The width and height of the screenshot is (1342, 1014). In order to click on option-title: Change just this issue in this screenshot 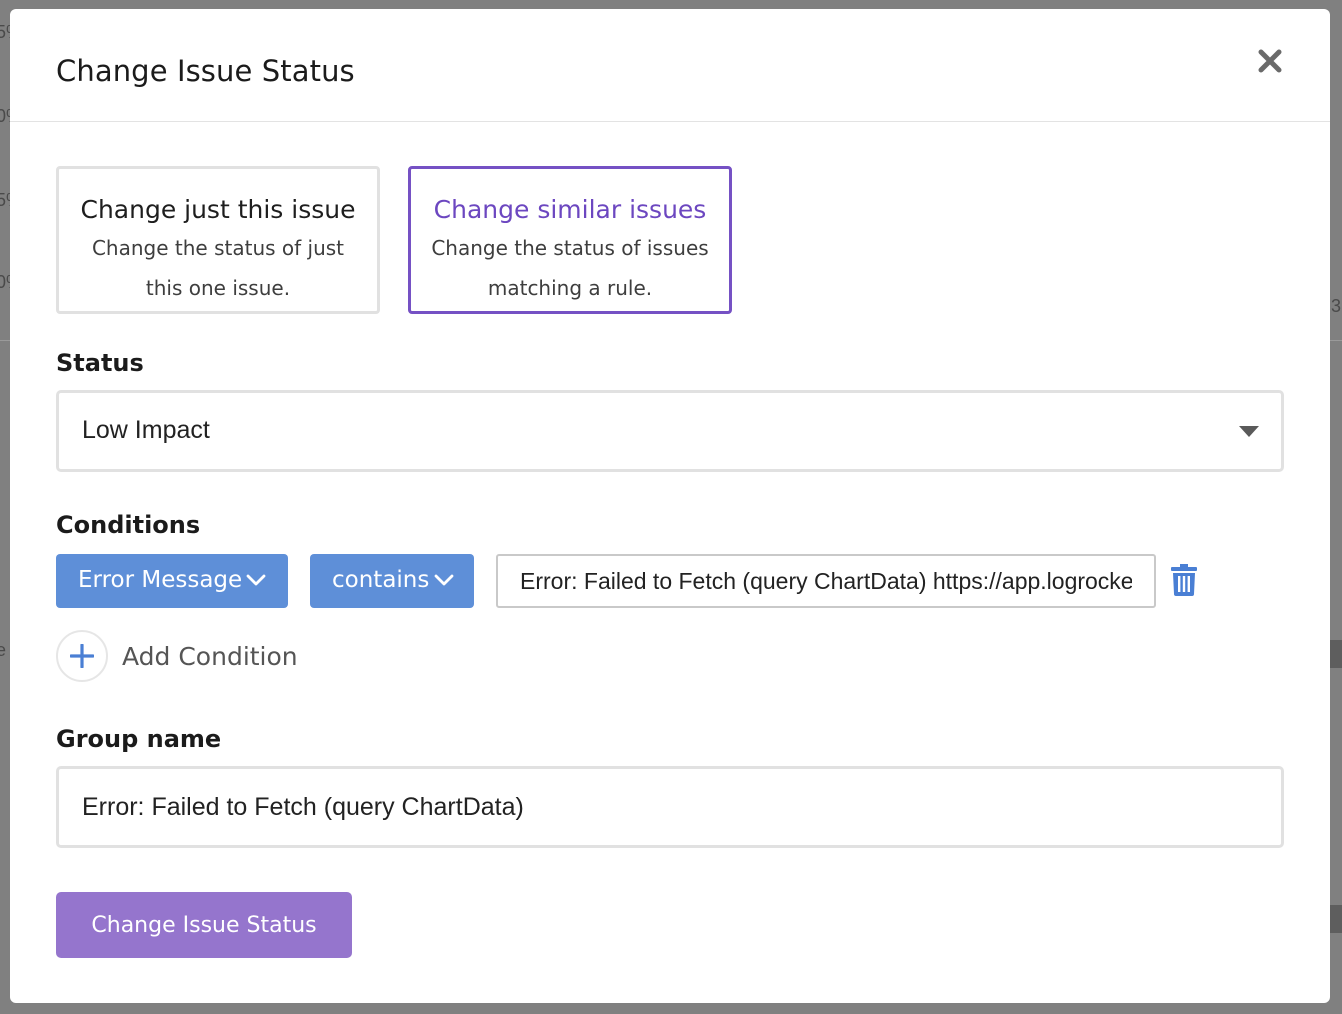, I will do `click(218, 209)`.